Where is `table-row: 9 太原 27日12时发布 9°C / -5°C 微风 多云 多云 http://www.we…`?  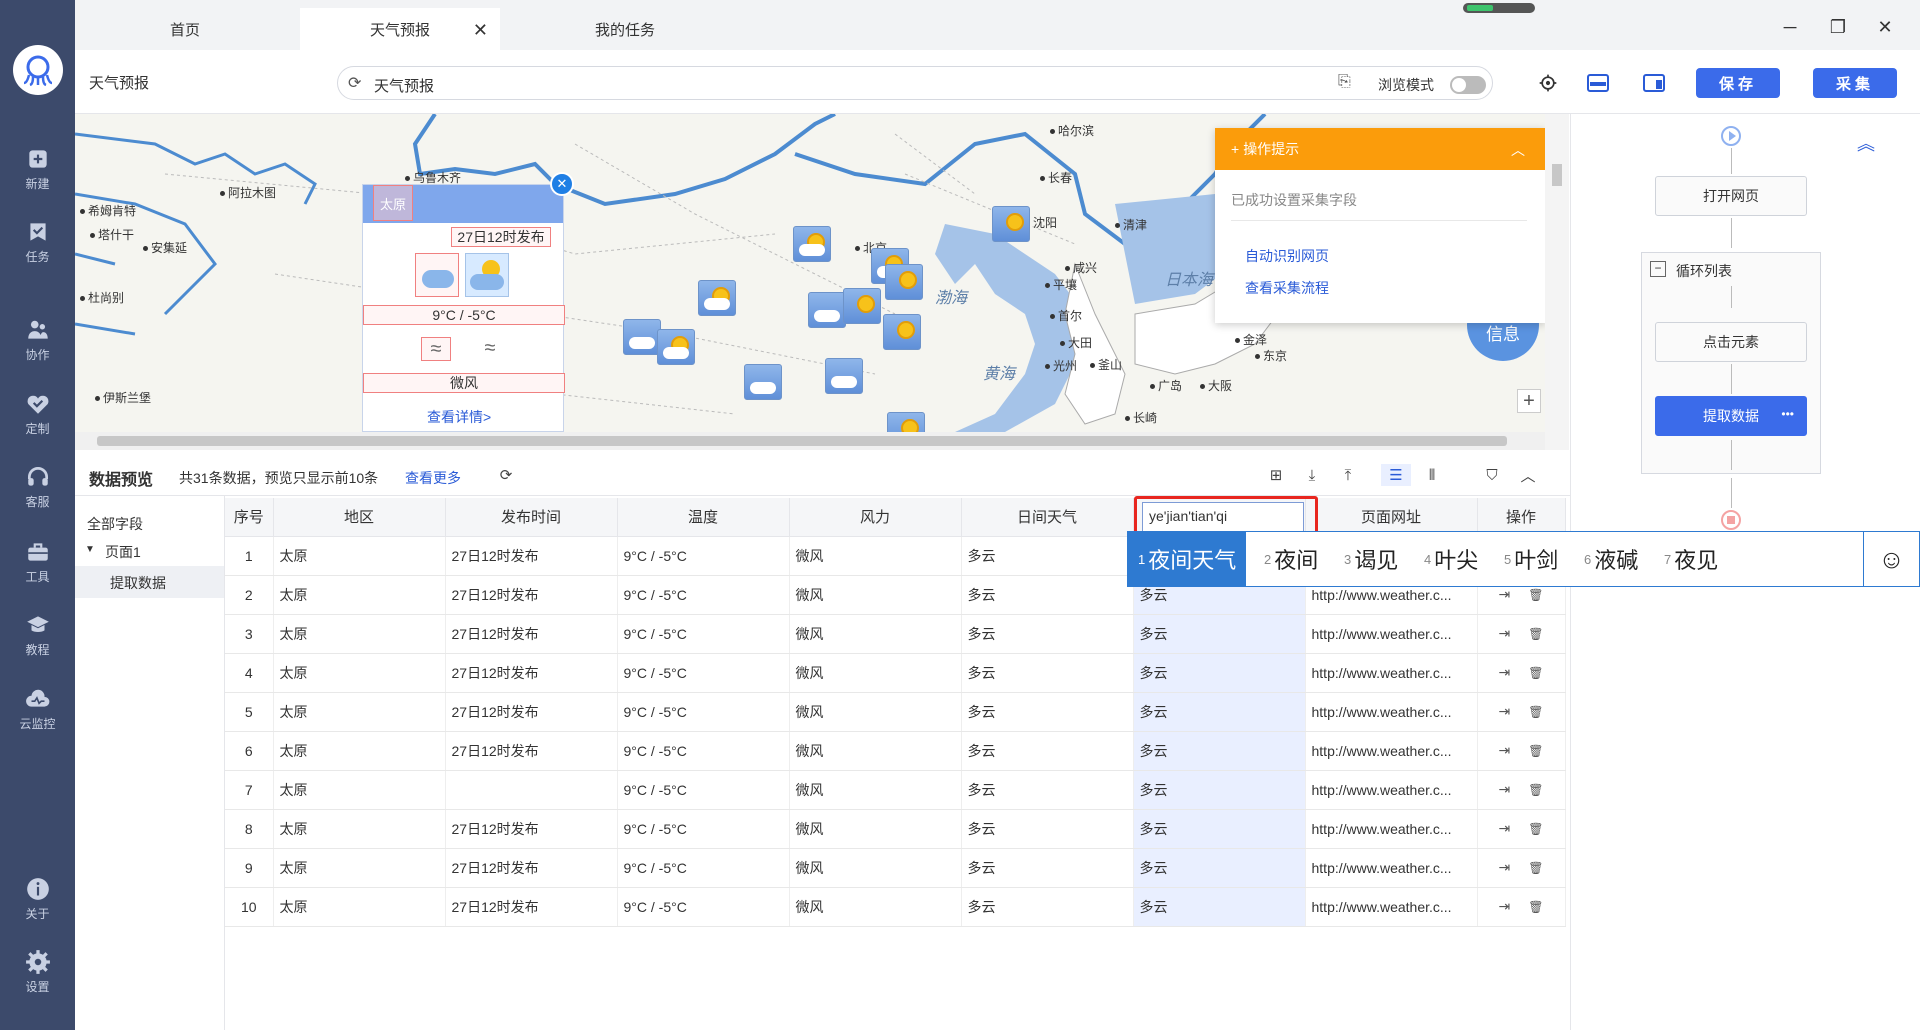
table-row: 9 太原 27日12时发布 9°C / -5°C 微风 多云 多云 http://www.we… is located at coordinates (895, 868).